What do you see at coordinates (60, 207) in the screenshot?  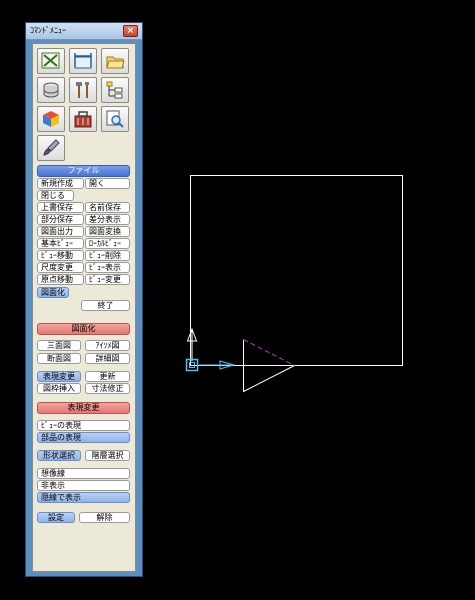 I see `overwrite-save-button: 上書保存` at bounding box center [60, 207].